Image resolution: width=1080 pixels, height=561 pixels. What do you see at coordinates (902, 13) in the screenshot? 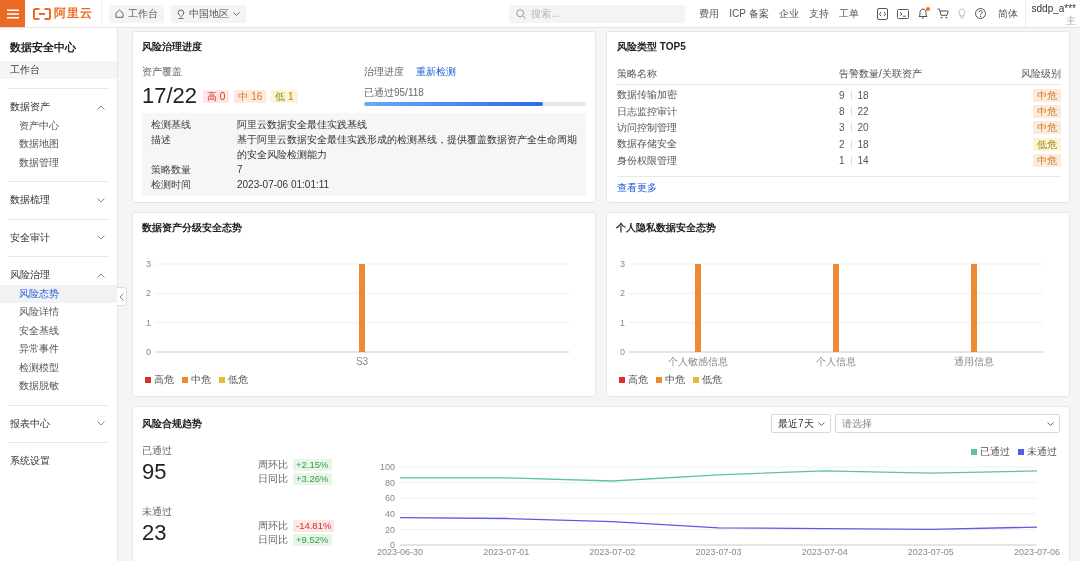
I see `terminal-icon` at bounding box center [902, 13].